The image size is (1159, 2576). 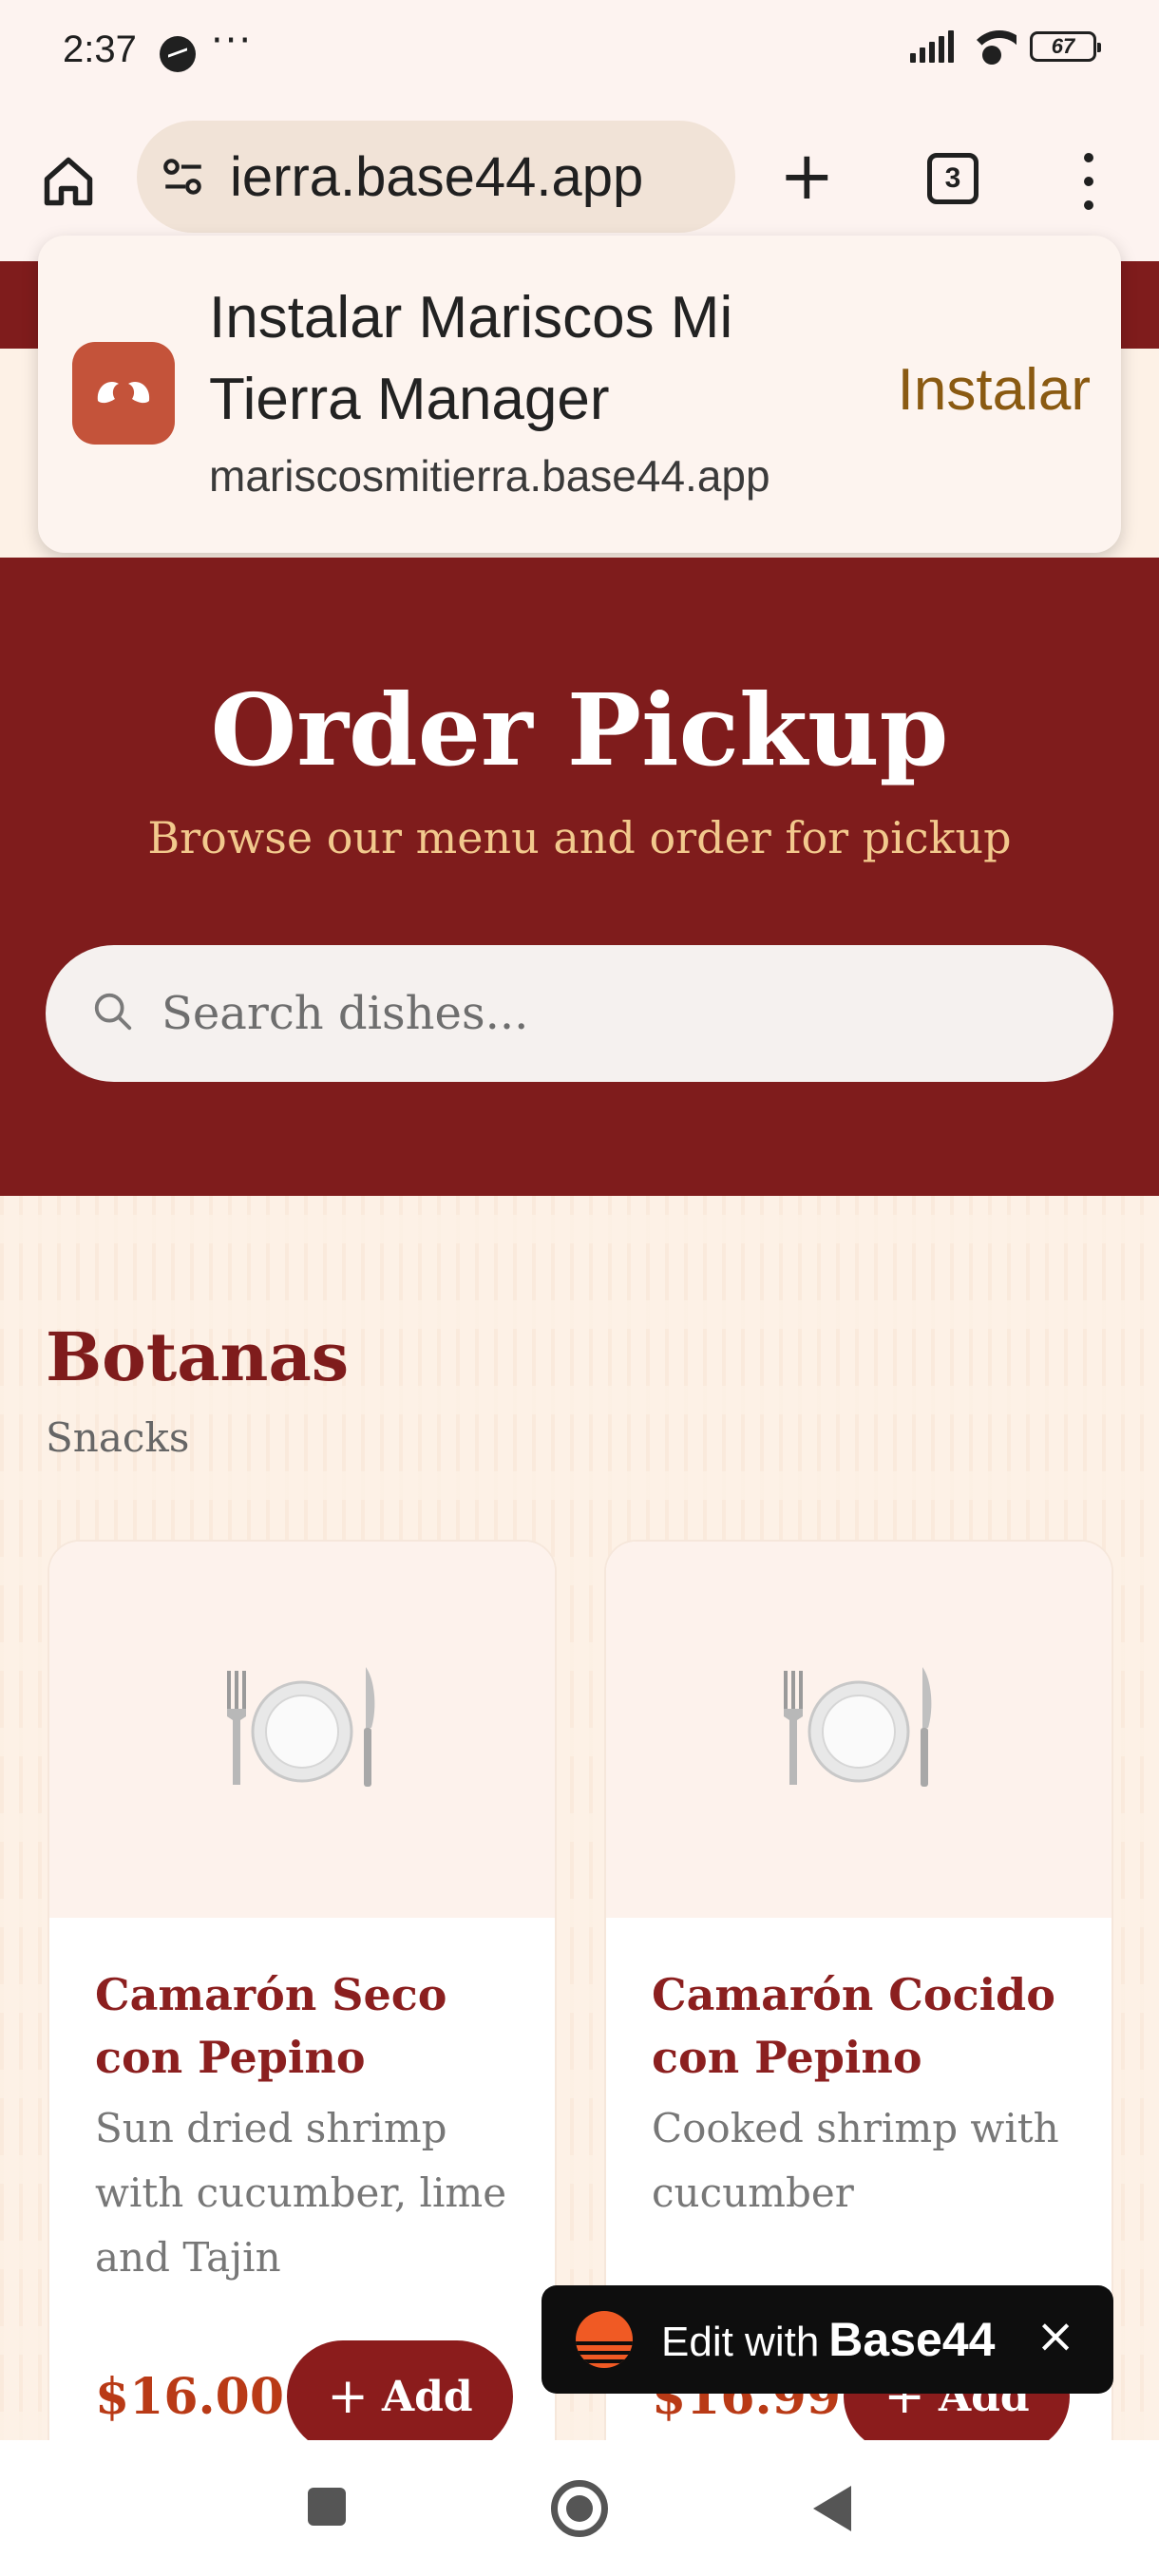 I want to click on base44-label: Edit with Base44, so click(x=828, y=2339).